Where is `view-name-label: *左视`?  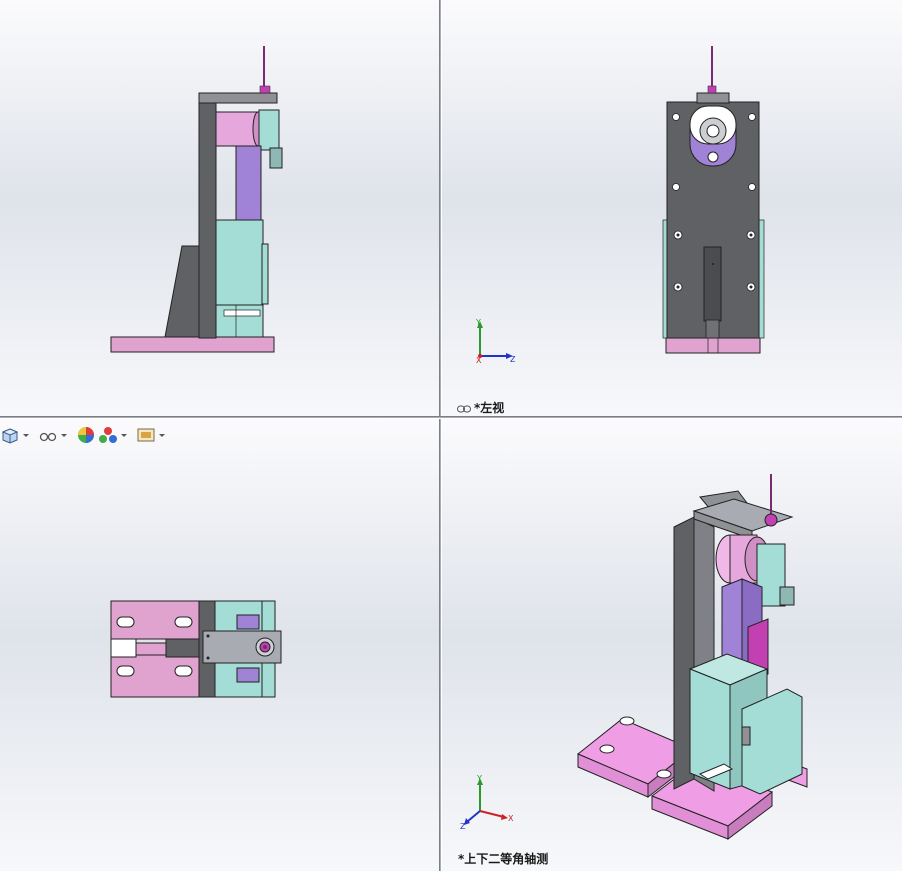
view-name-label: *左视 is located at coordinates (480, 407).